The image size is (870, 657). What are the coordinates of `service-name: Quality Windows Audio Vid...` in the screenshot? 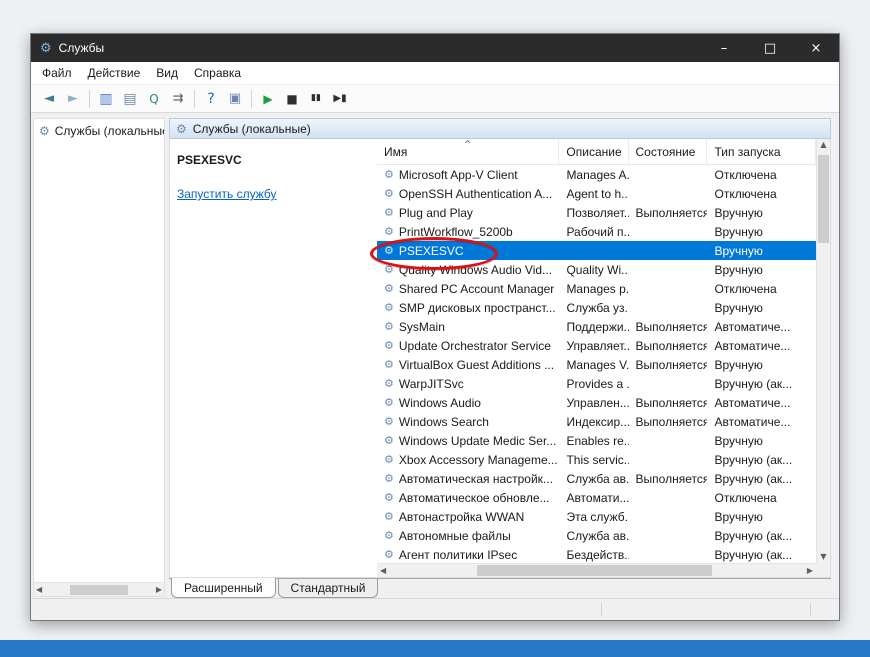 It's located at (475, 269).